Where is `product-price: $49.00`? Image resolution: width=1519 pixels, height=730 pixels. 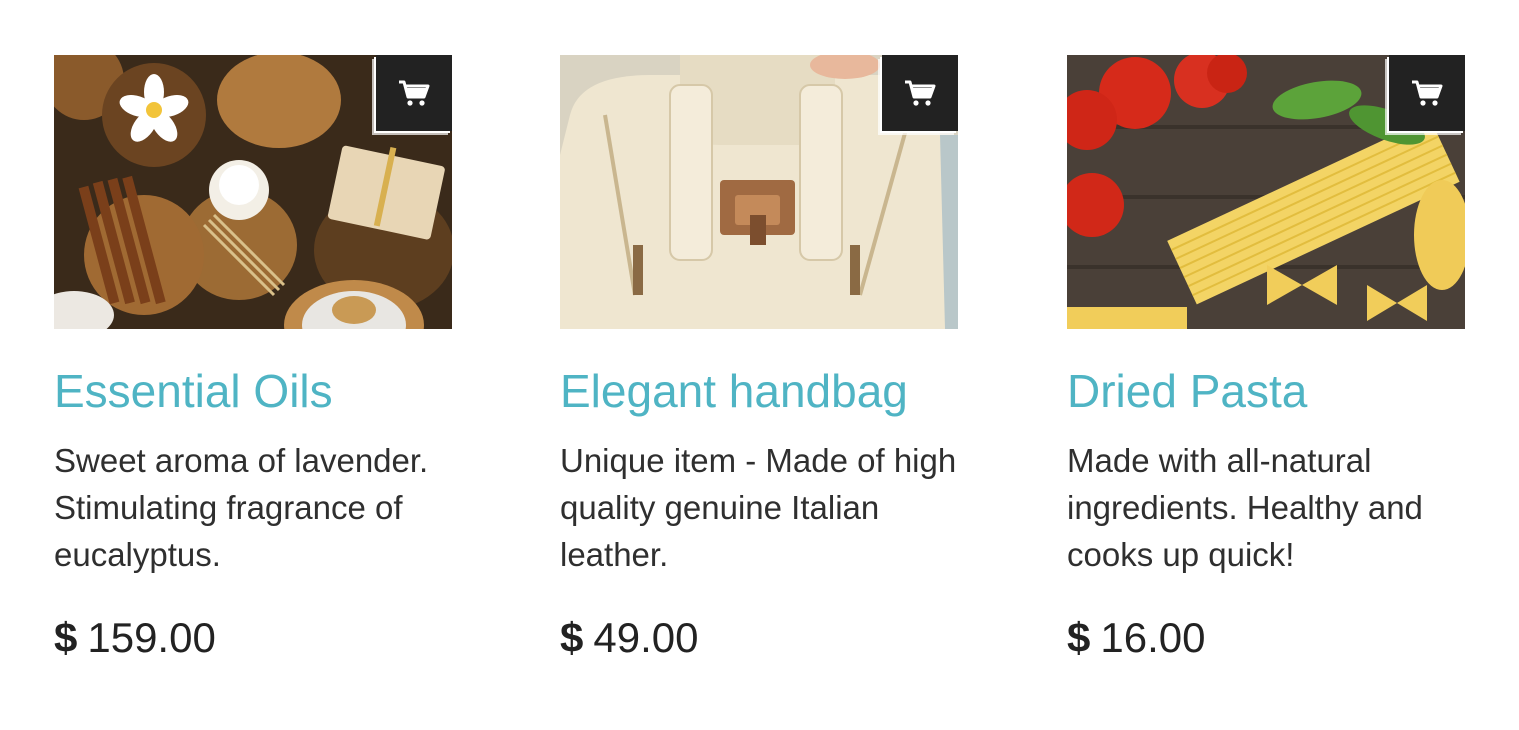 product-price: $49.00 is located at coordinates (759, 638).